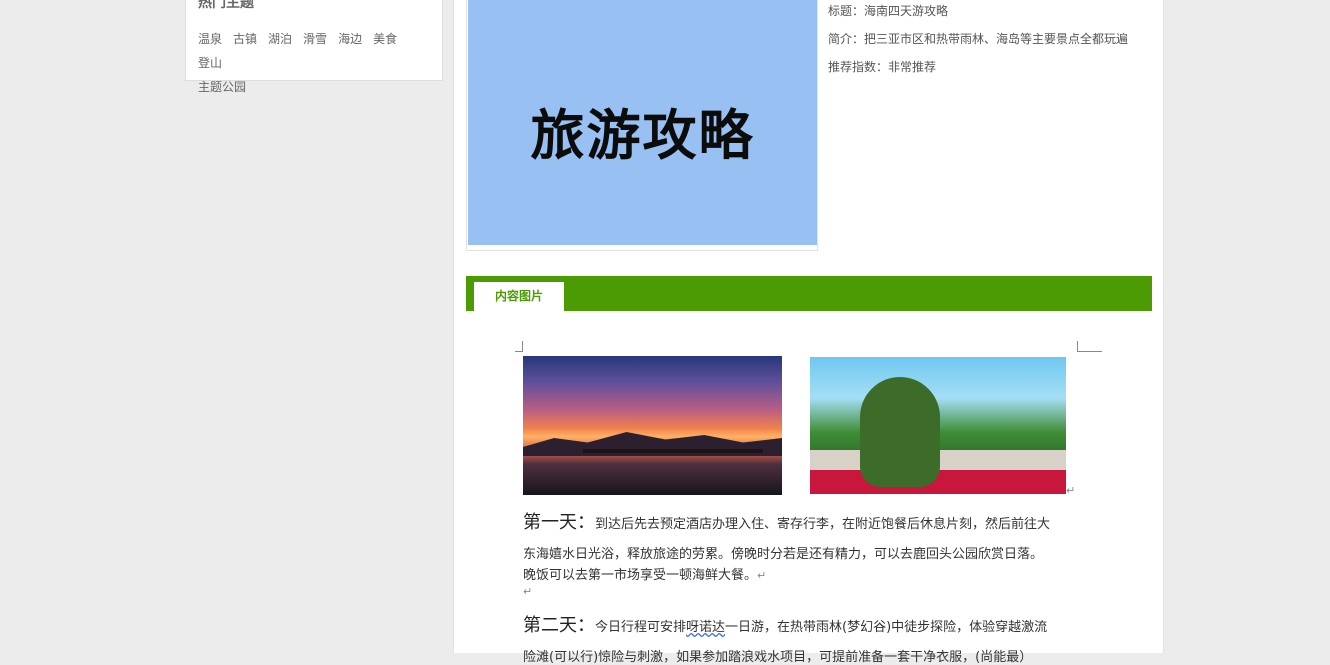  Describe the element at coordinates (673, 451) in the screenshot. I see `photo-pier` at that location.